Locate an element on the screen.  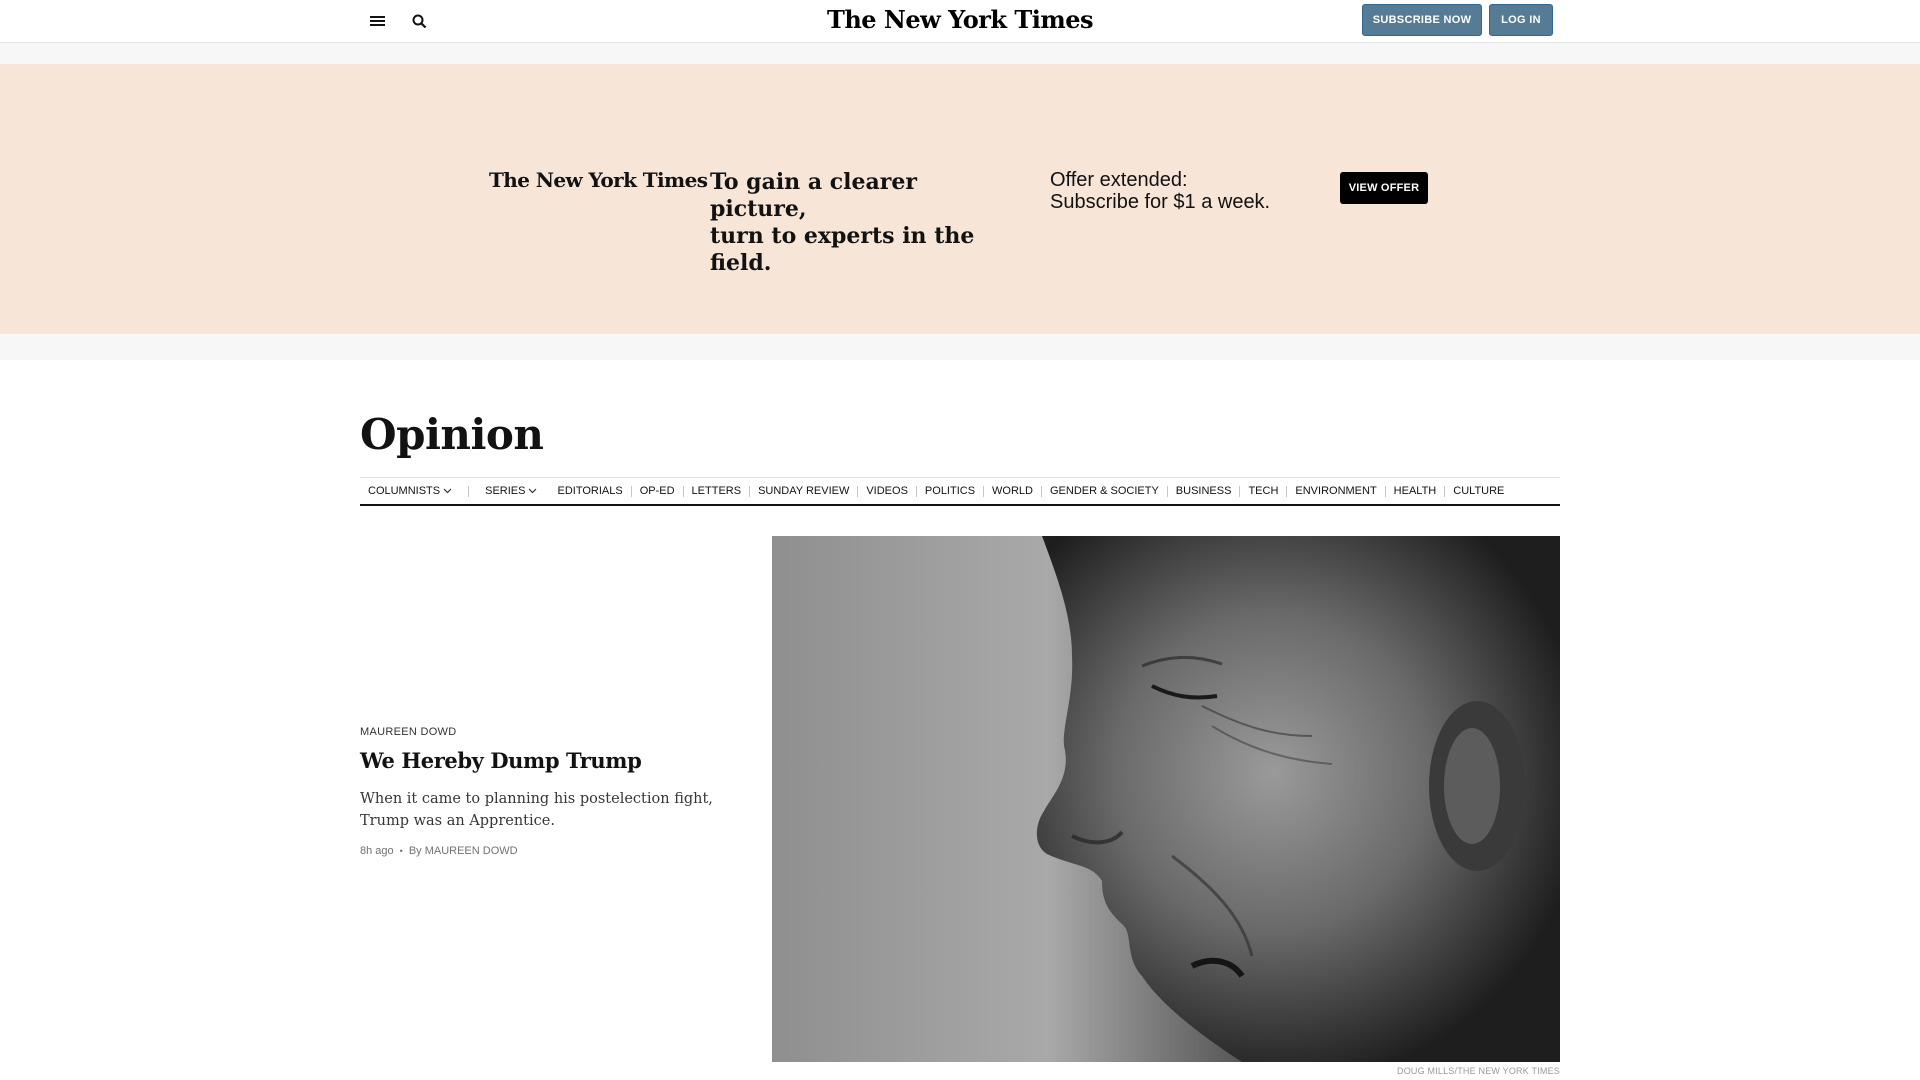
subnav-gender-society: GENDER & SOCIETY is located at coordinates (1104, 491).